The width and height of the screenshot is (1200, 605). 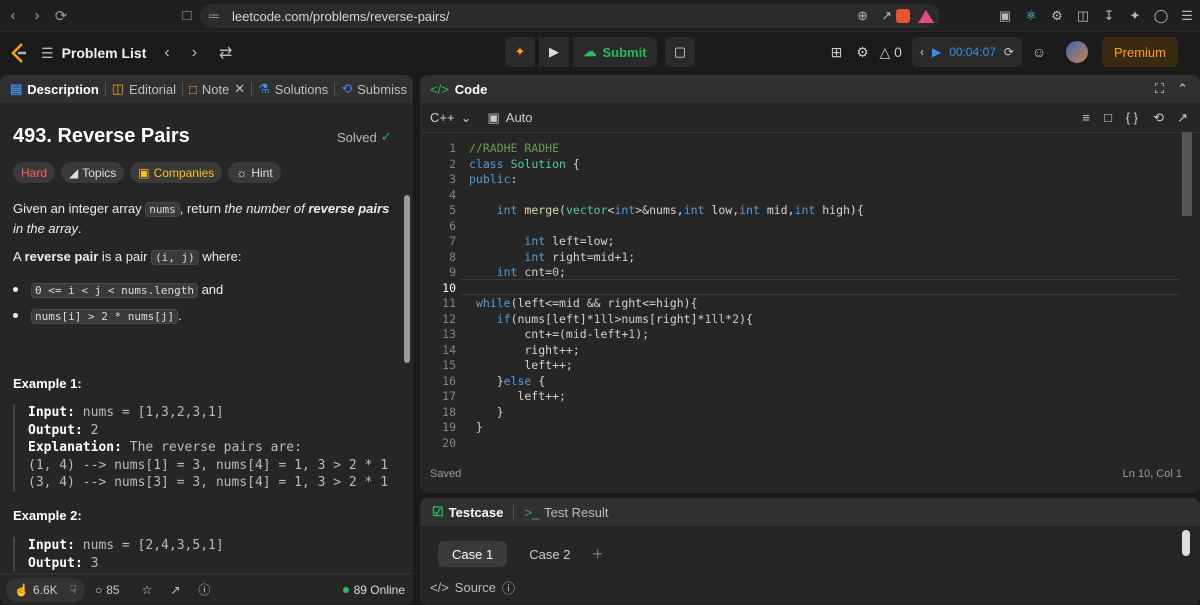 I want to click on close-icon: ✕, so click(x=239, y=89).